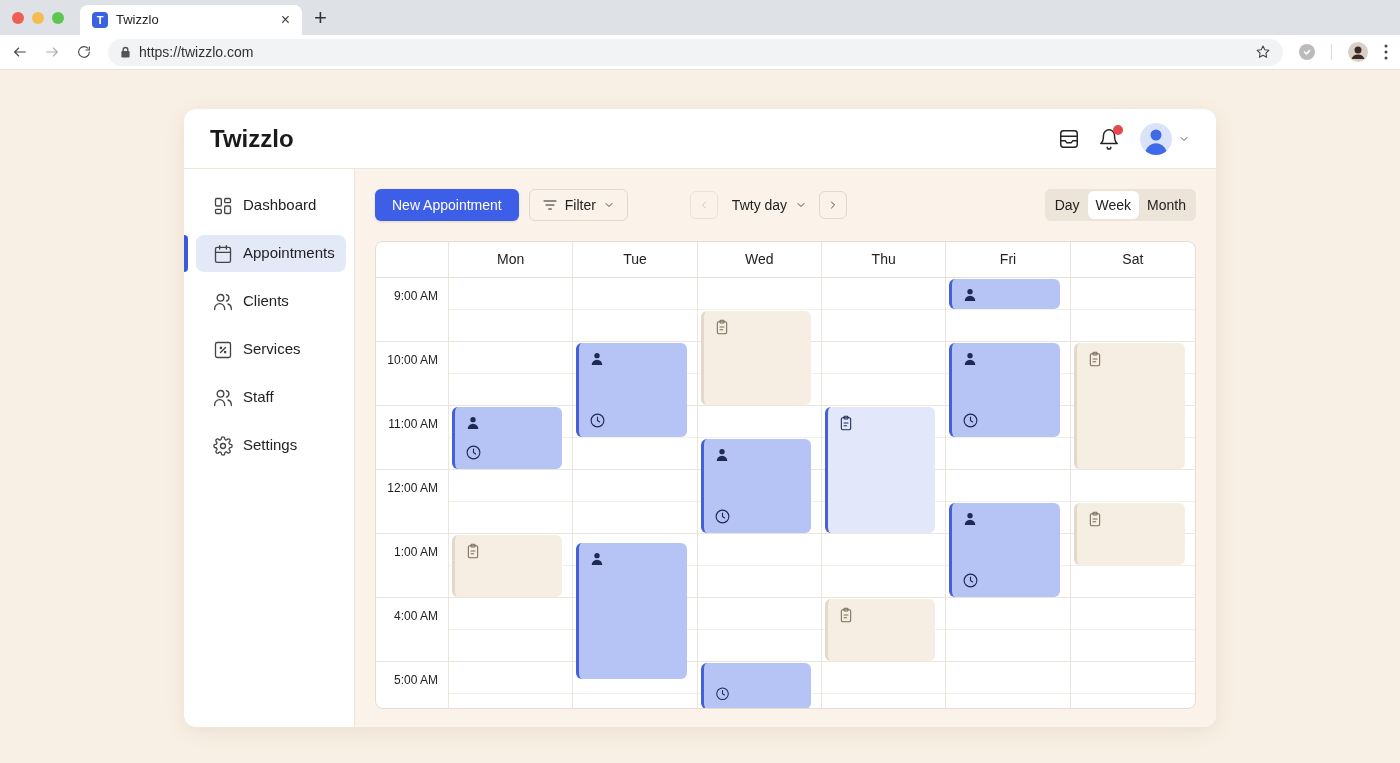  What do you see at coordinates (415, 680) in the screenshot?
I see `time-label: 5:00 AM` at bounding box center [415, 680].